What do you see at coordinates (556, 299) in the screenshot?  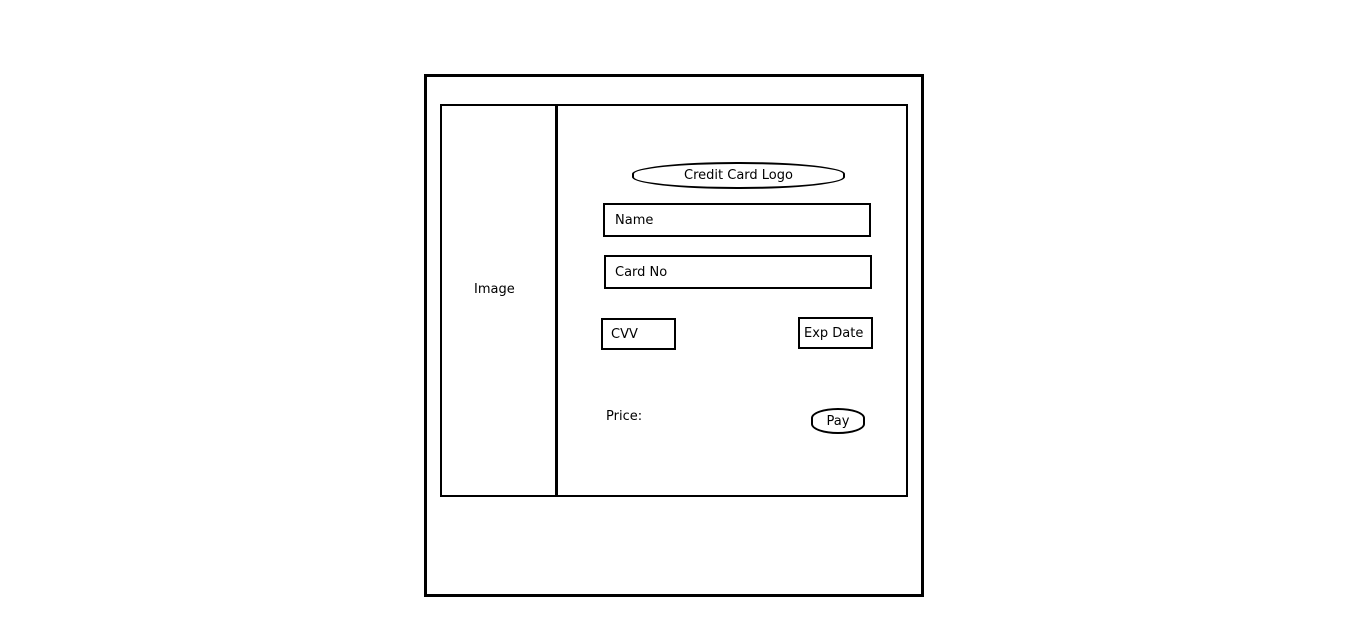 I see `panel-divider` at bounding box center [556, 299].